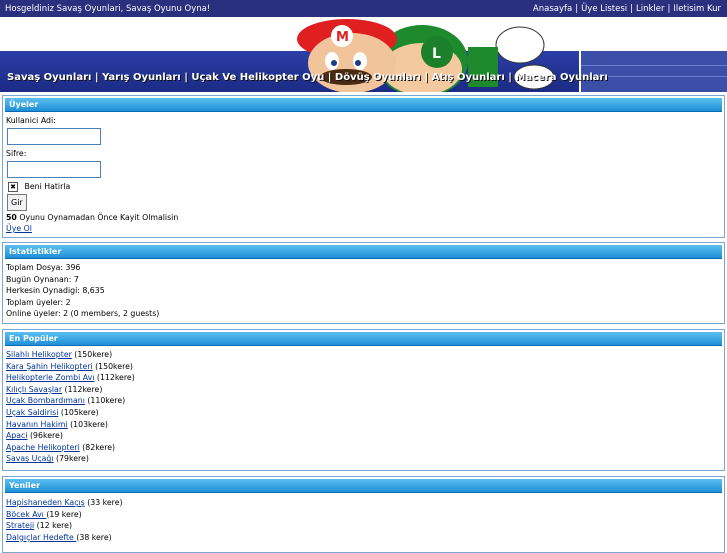 This screenshot has height=553, width=727. What do you see at coordinates (561, 77) in the screenshot?
I see `menu-macera: Macera Oyunları` at bounding box center [561, 77].